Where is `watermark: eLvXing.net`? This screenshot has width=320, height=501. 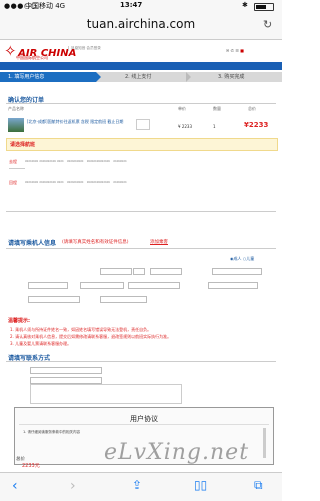 watermark: eLvXing.net is located at coordinates (177, 452).